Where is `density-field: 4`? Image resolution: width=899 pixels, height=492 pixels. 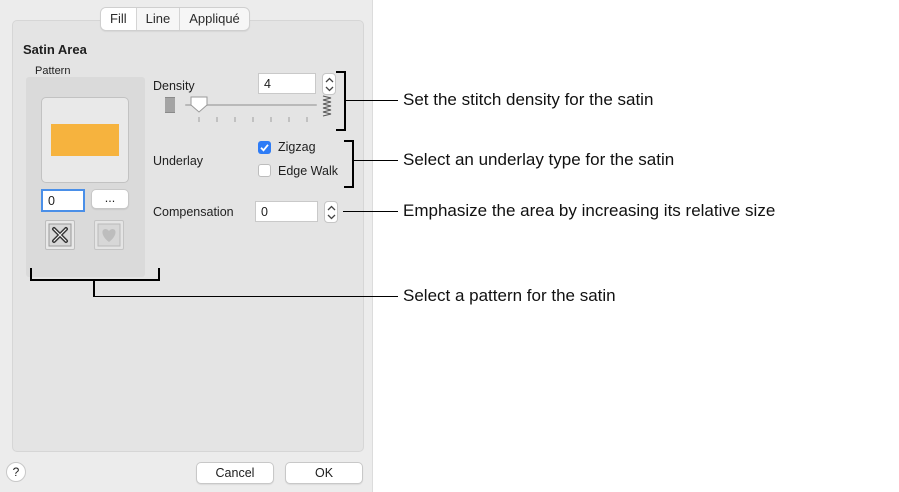 density-field: 4 is located at coordinates (287, 83).